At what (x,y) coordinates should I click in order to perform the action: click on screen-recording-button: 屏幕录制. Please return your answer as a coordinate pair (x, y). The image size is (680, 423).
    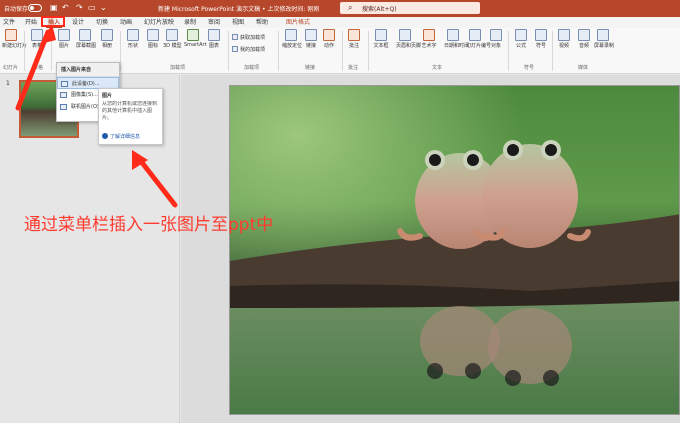
    Looking at the image, I should click on (604, 39).